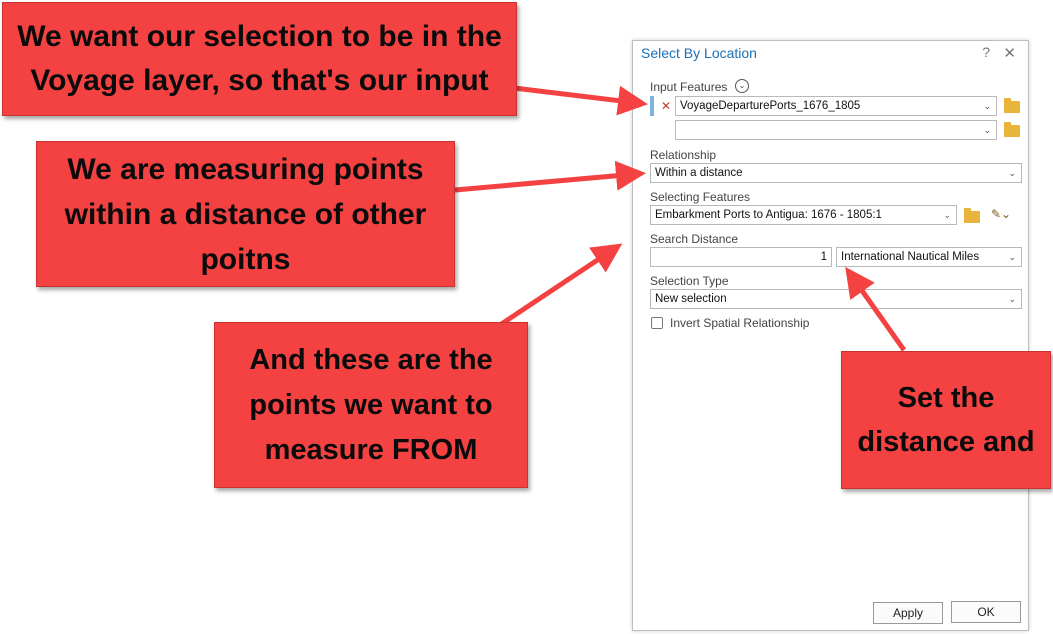  What do you see at coordinates (371, 449) in the screenshot?
I see `callout-selecting-line3: measure FROM` at bounding box center [371, 449].